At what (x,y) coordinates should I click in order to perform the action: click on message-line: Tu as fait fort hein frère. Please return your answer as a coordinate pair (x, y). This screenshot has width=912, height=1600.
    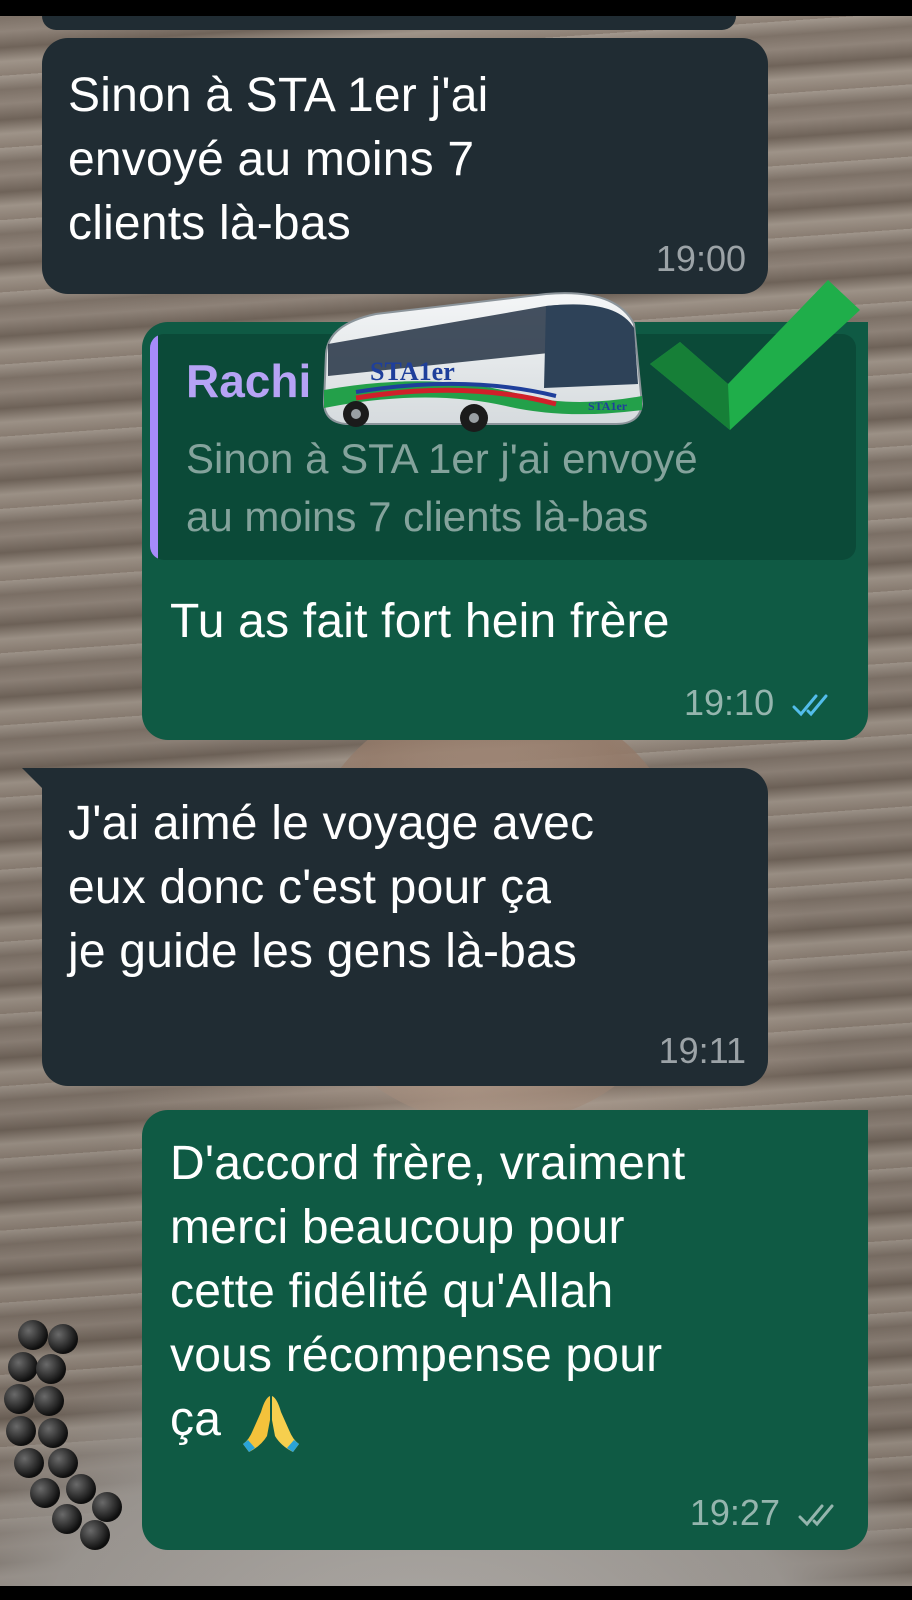
    Looking at the image, I should click on (420, 621).